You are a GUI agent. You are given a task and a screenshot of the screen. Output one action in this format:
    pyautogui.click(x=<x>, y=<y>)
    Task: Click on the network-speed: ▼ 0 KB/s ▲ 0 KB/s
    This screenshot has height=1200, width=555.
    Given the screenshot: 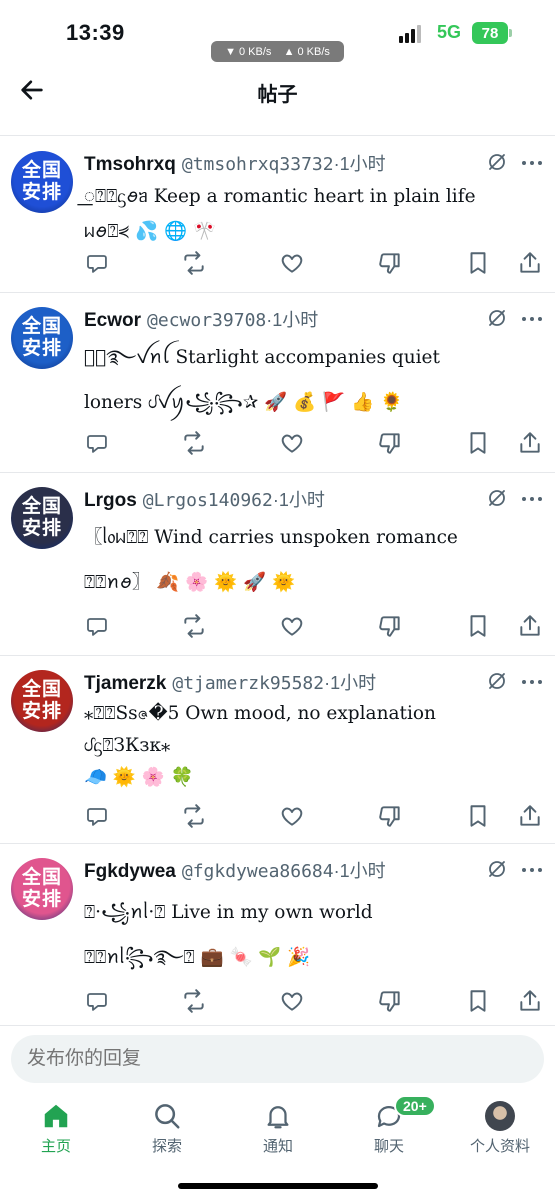 What is the action you would take?
    pyautogui.click(x=277, y=51)
    